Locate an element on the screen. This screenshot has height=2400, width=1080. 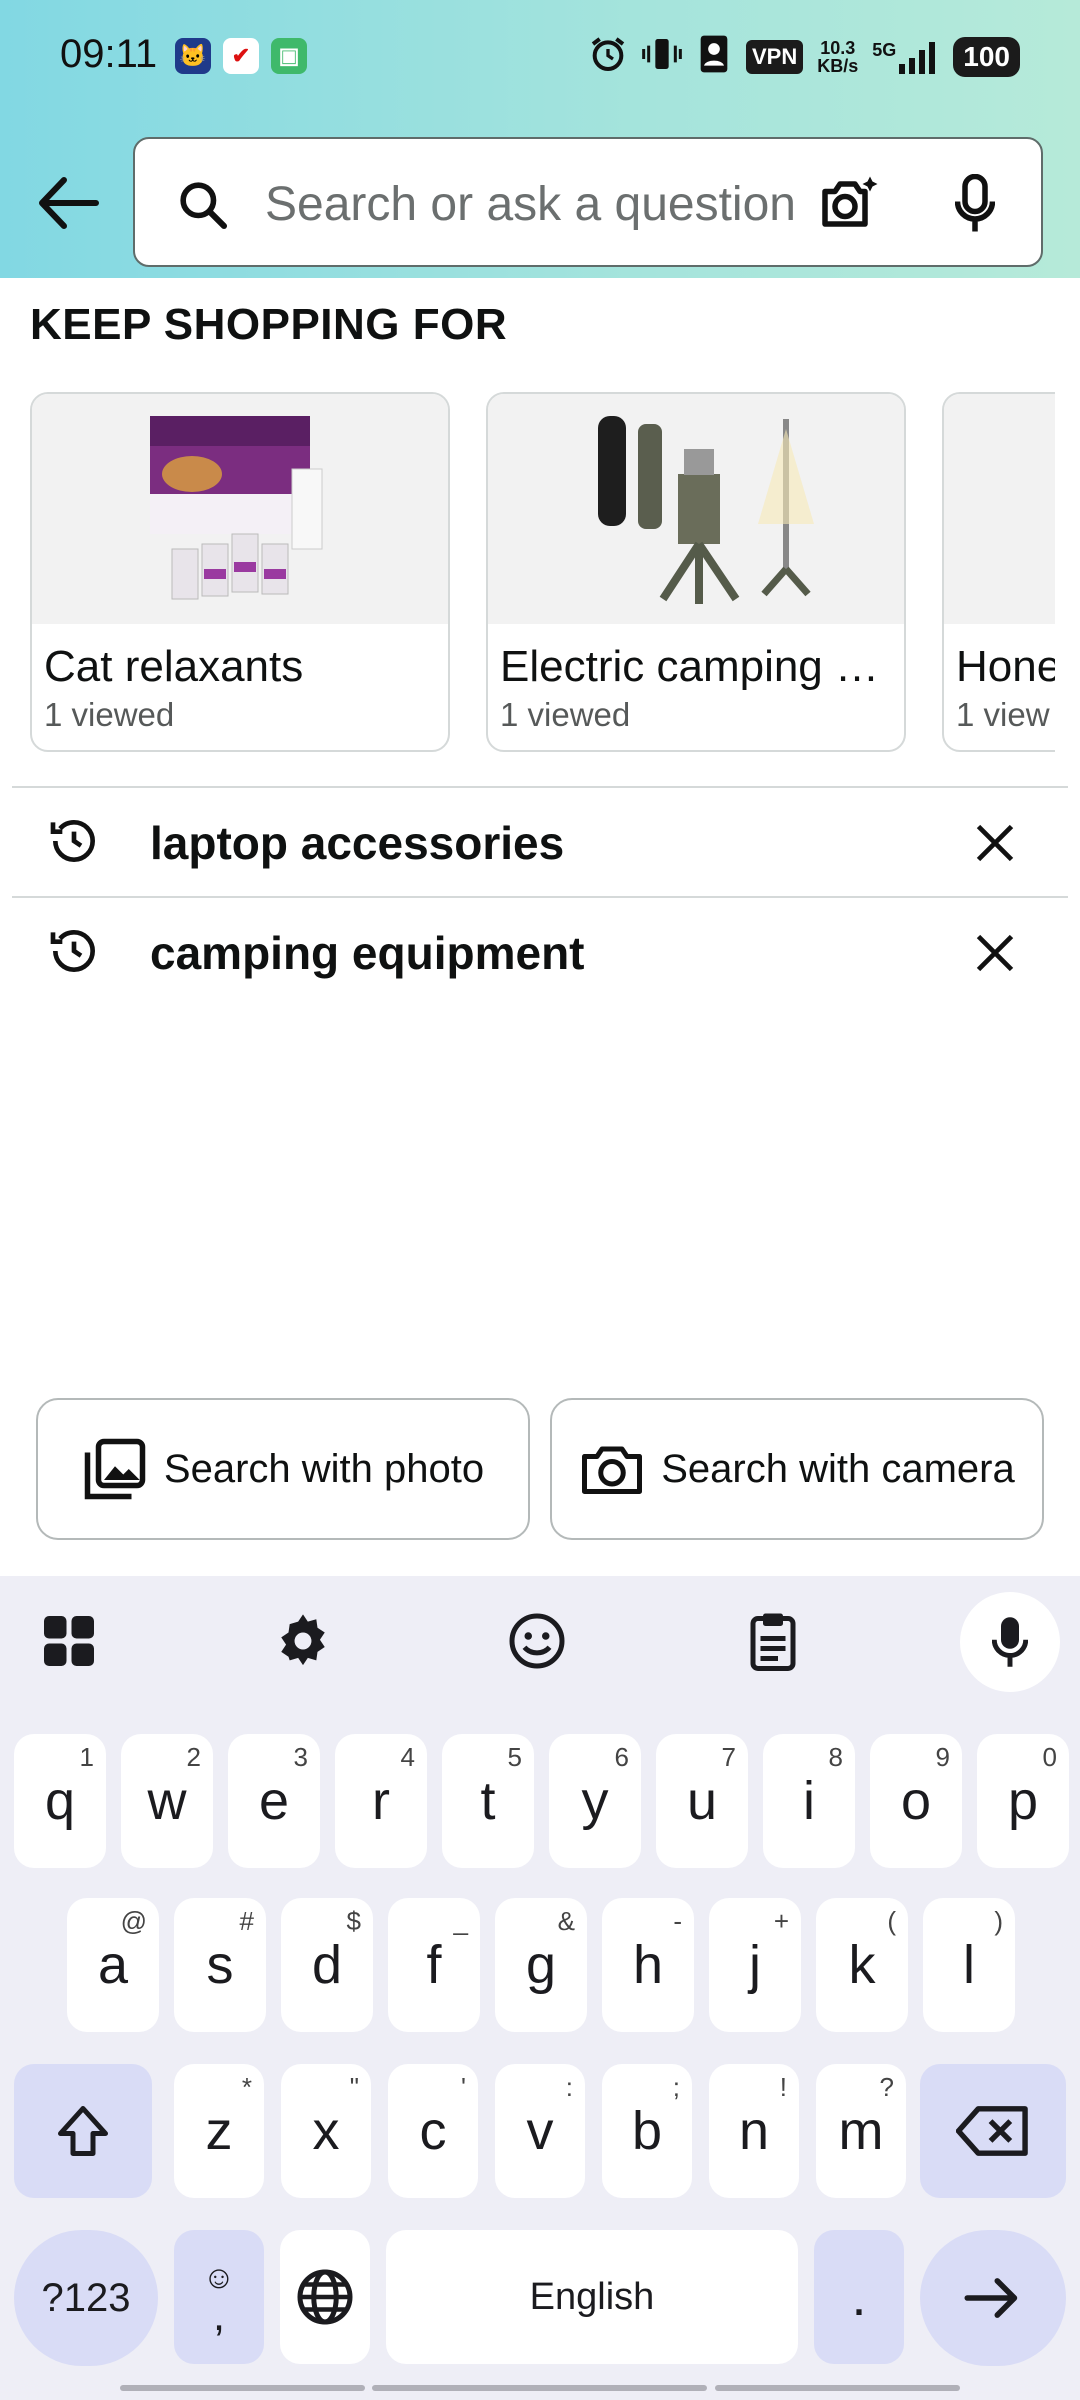
close-icon is located at coordinates (995, 953).